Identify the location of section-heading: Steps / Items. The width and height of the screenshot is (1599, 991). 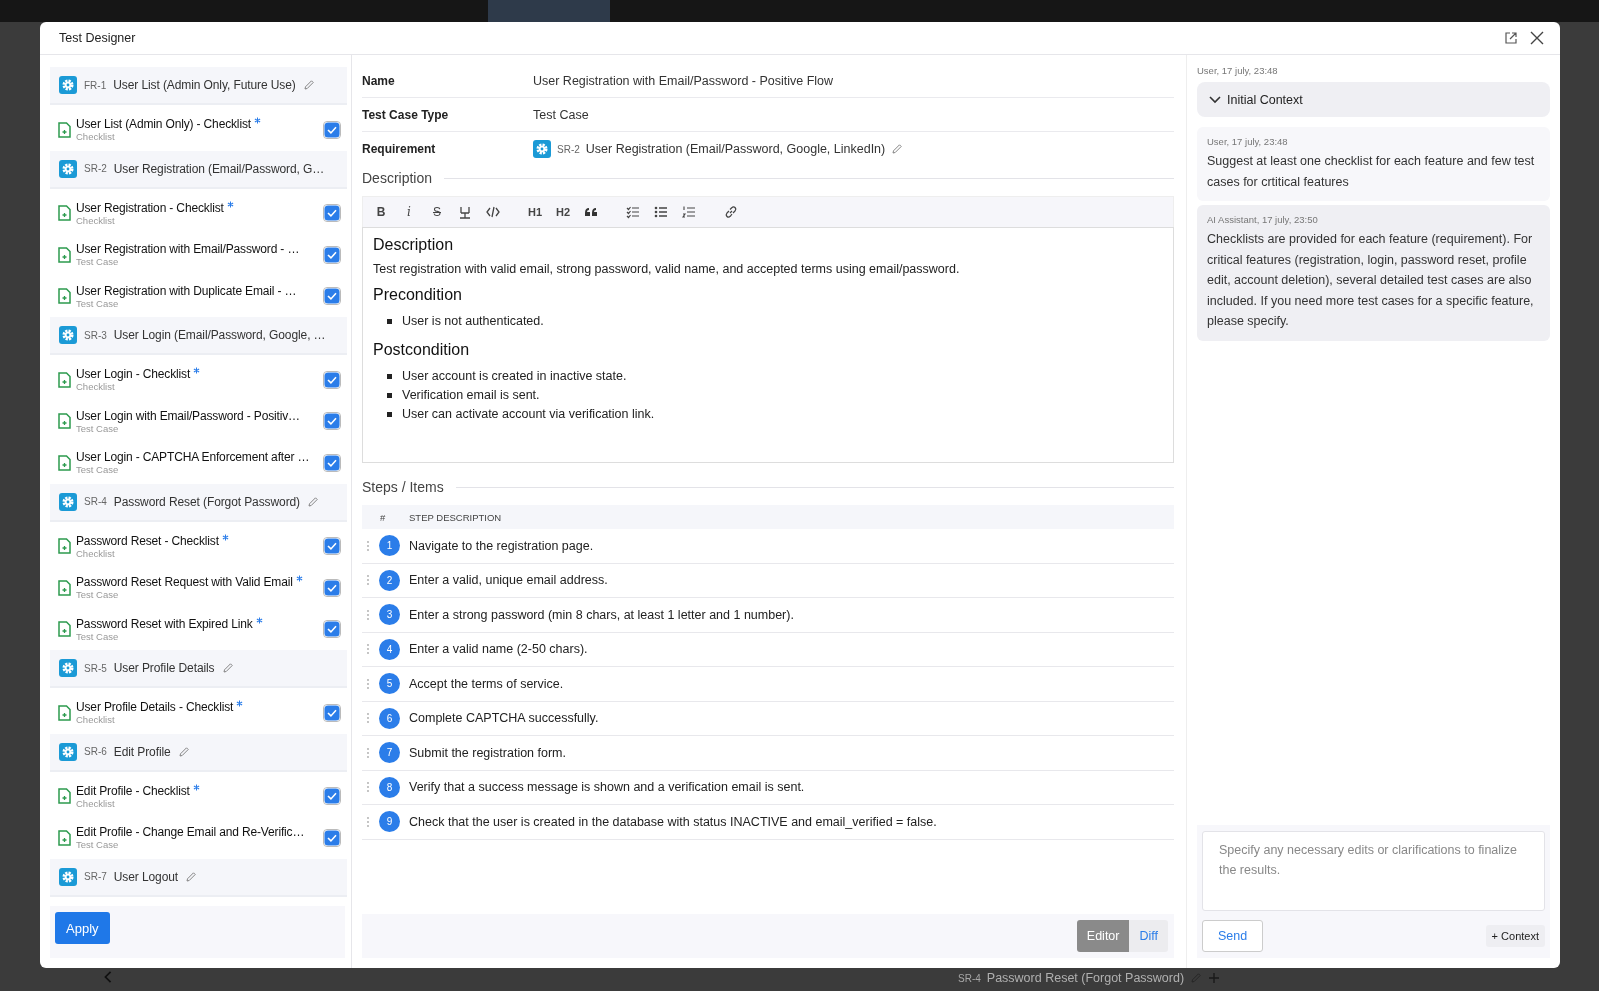
(403, 487).